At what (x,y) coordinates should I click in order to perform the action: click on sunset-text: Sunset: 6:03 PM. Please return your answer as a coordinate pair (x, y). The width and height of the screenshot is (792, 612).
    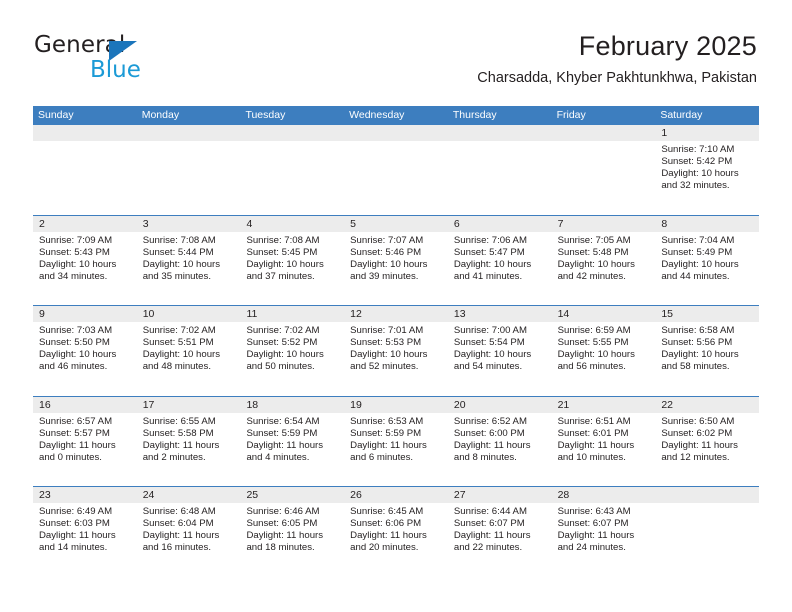
    Looking at the image, I should click on (74, 524).